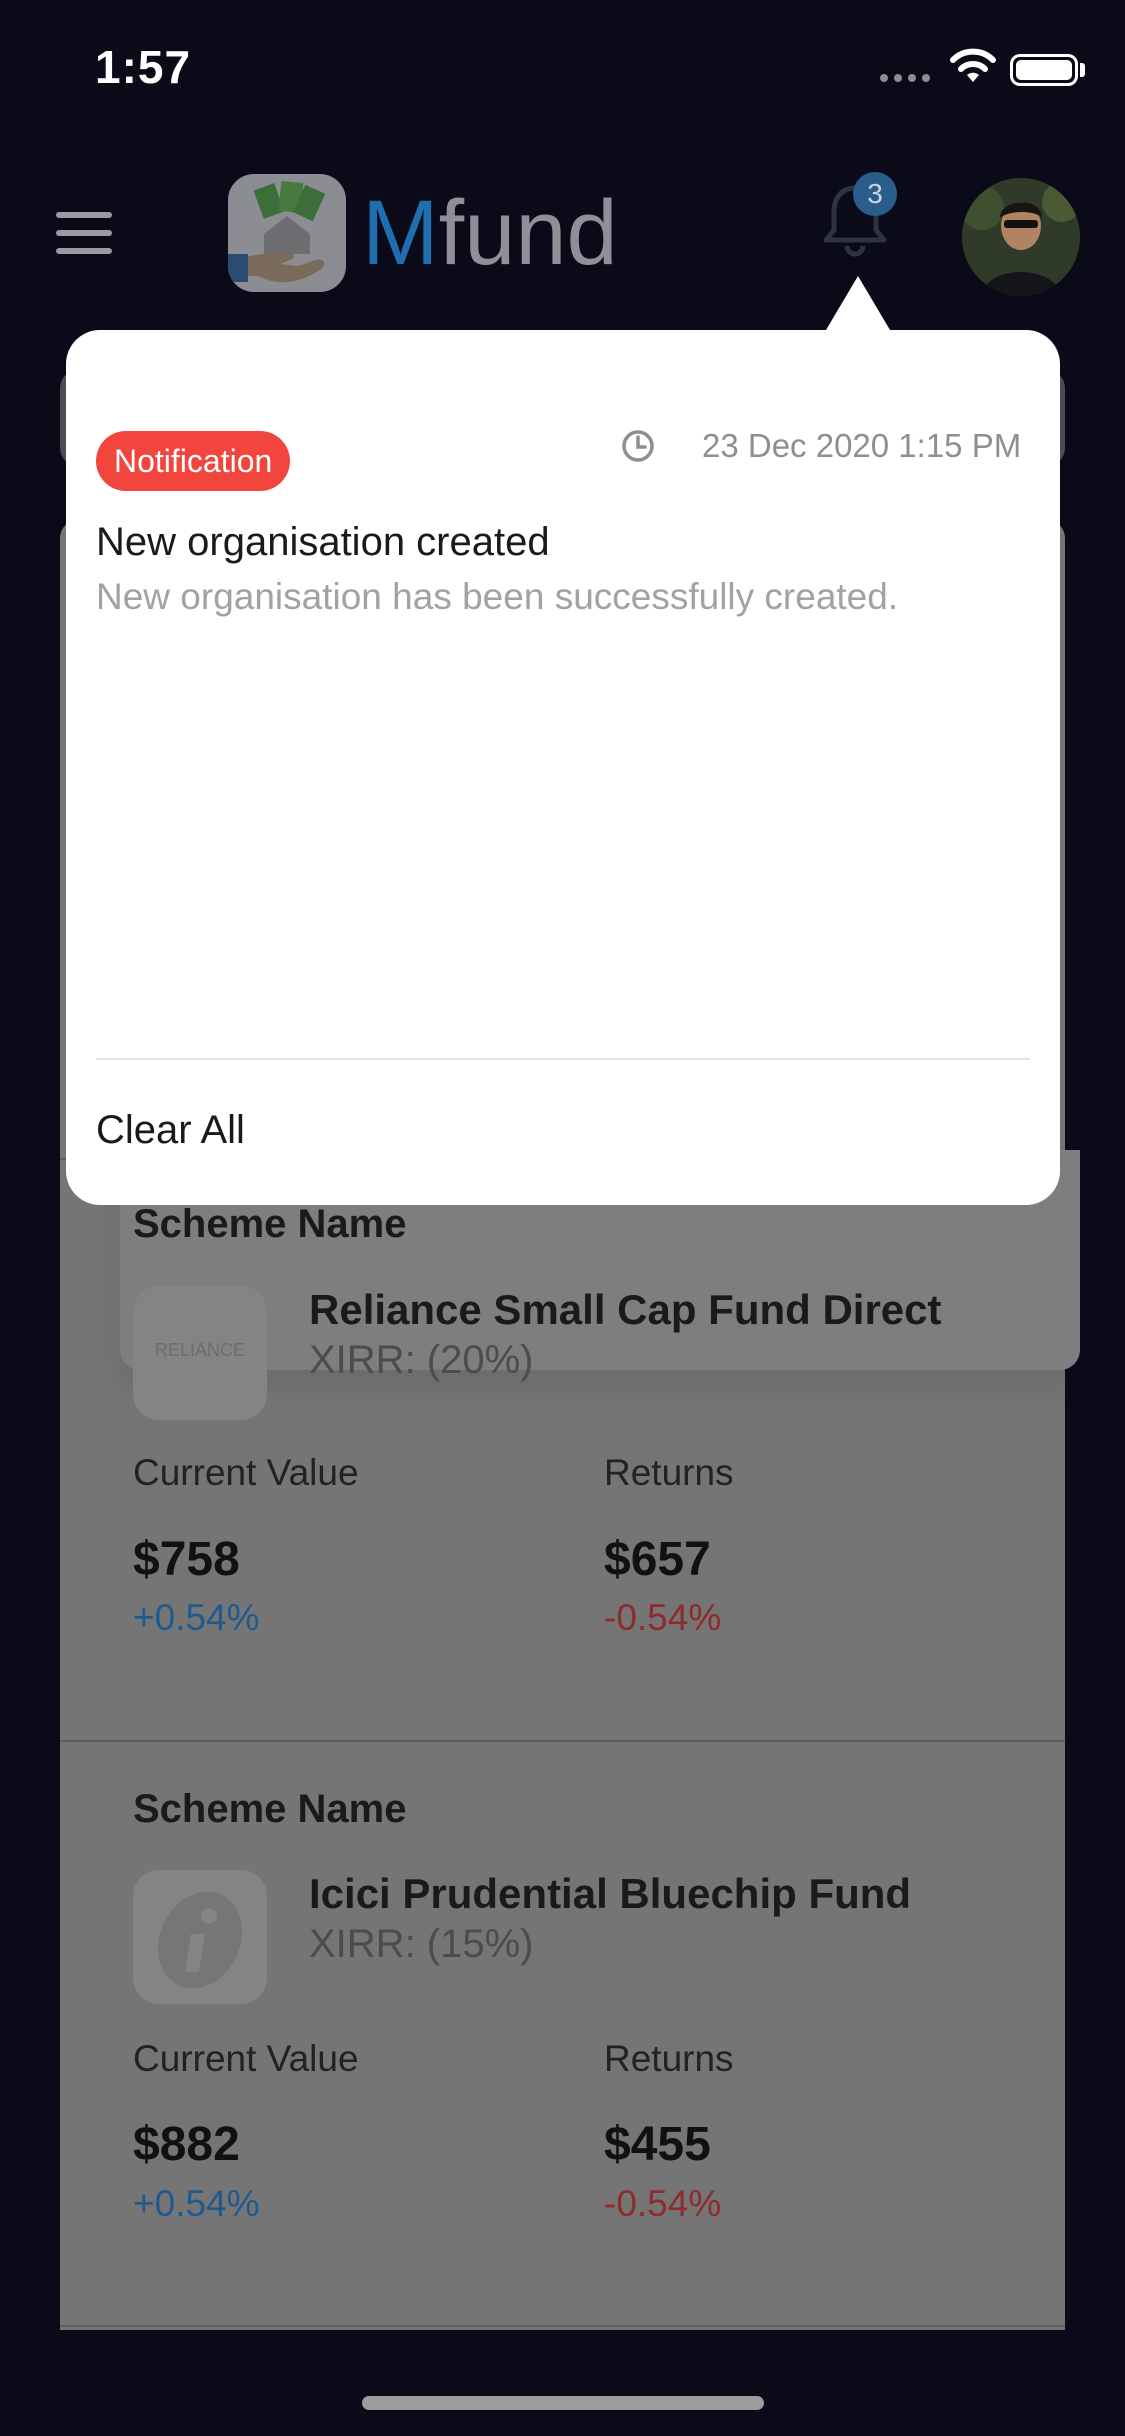  Describe the element at coordinates (563, 2403) in the screenshot. I see `home-indicator` at that location.